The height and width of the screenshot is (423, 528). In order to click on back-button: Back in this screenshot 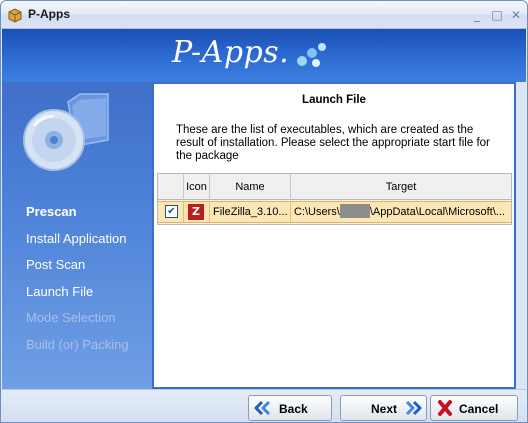, I will do `click(290, 408)`.